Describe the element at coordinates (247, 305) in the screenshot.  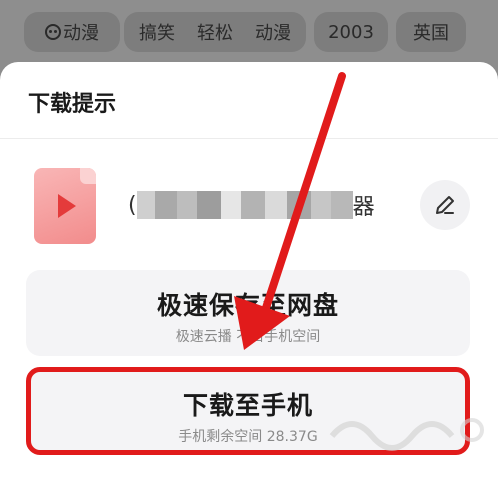
I see `option-title: 极速保存至网盘` at that location.